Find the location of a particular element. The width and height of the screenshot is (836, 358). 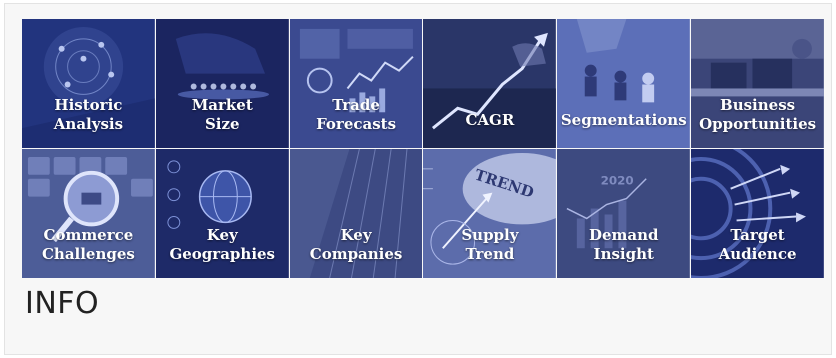

tile-label: Key Geographies is located at coordinates (222, 244).